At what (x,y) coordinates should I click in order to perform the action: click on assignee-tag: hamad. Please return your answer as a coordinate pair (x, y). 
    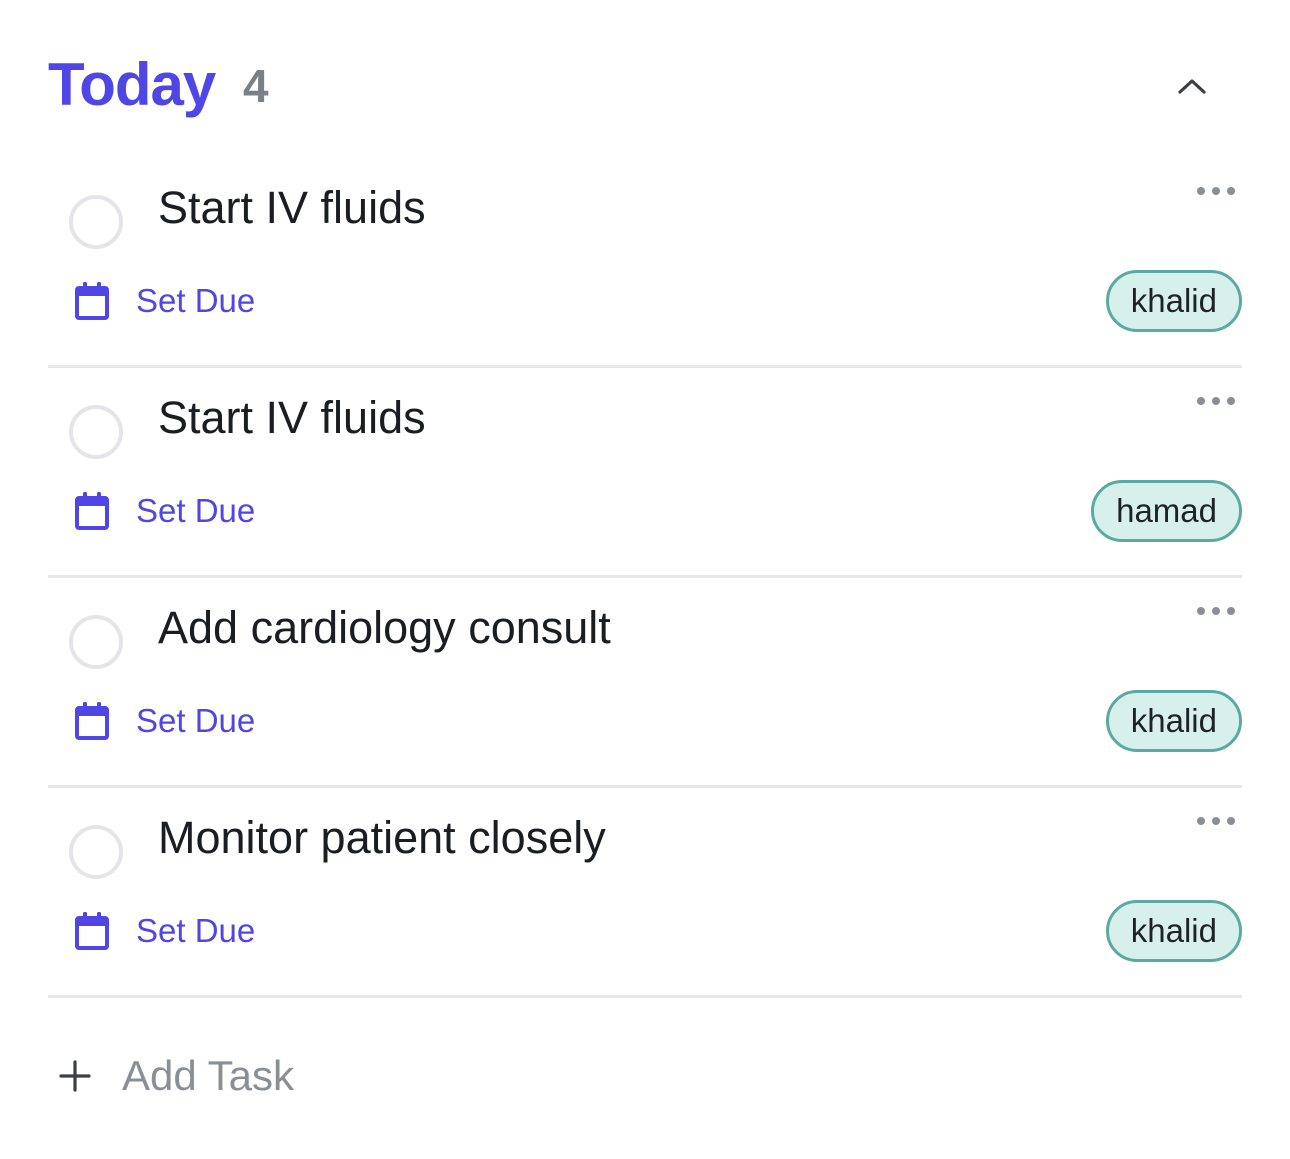
    Looking at the image, I should click on (1166, 511).